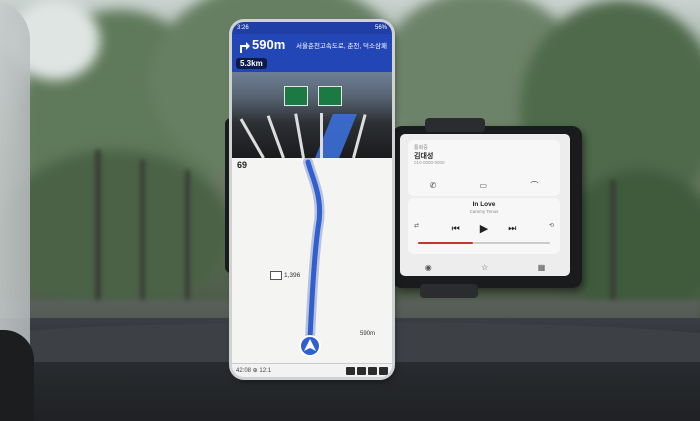  Describe the element at coordinates (534, 185) in the screenshot. I see `end-call-icon: ⌒` at that location.